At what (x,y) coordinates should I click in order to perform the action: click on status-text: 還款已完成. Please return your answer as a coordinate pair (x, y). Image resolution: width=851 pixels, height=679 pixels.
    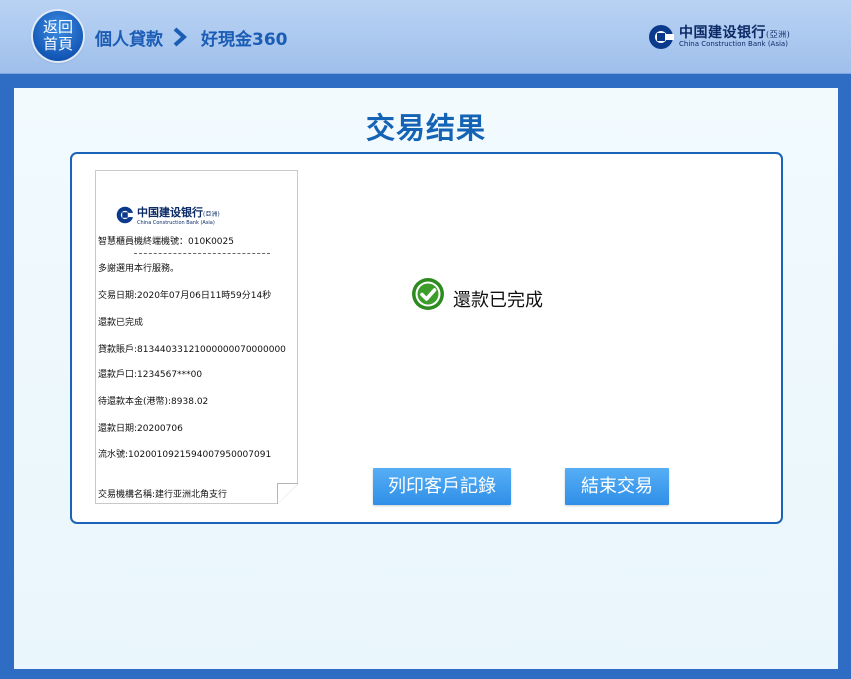
    Looking at the image, I should click on (498, 300).